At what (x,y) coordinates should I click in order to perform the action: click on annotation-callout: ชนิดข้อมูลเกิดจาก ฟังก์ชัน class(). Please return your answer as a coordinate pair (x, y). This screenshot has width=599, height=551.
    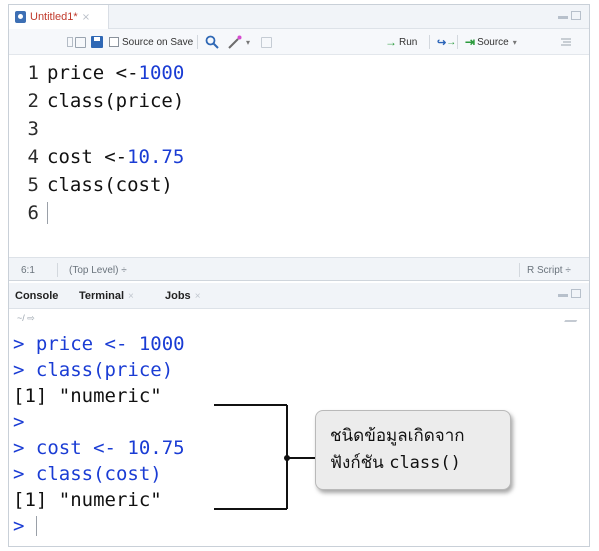
    Looking at the image, I should click on (413, 450).